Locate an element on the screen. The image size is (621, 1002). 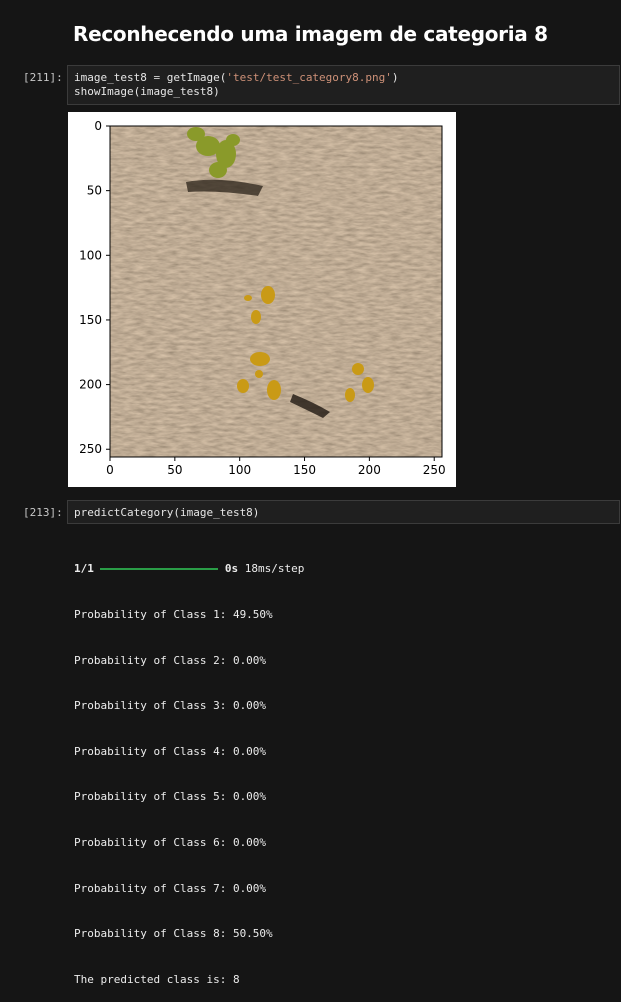
output-line: Probability of Class 4: 0.00% is located at coordinates (170, 751).